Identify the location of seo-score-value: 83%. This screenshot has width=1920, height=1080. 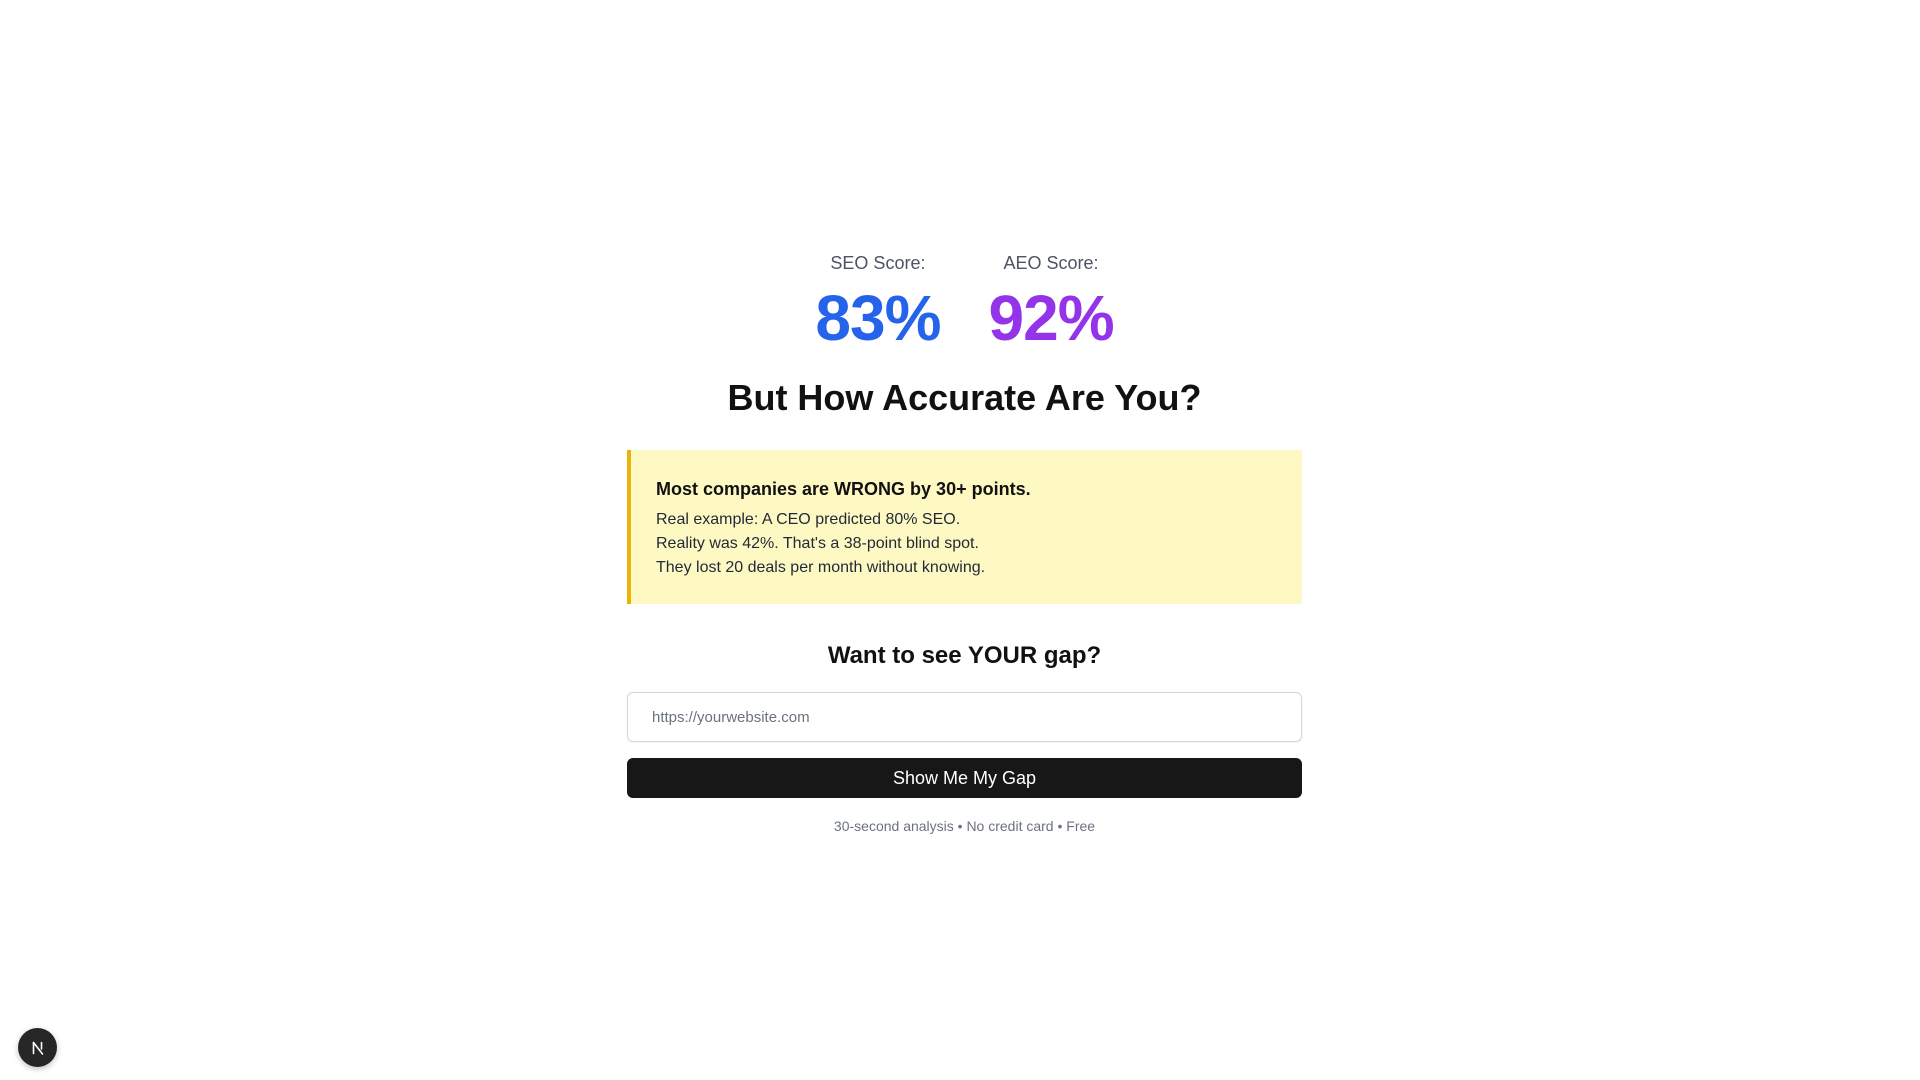
(878, 318).